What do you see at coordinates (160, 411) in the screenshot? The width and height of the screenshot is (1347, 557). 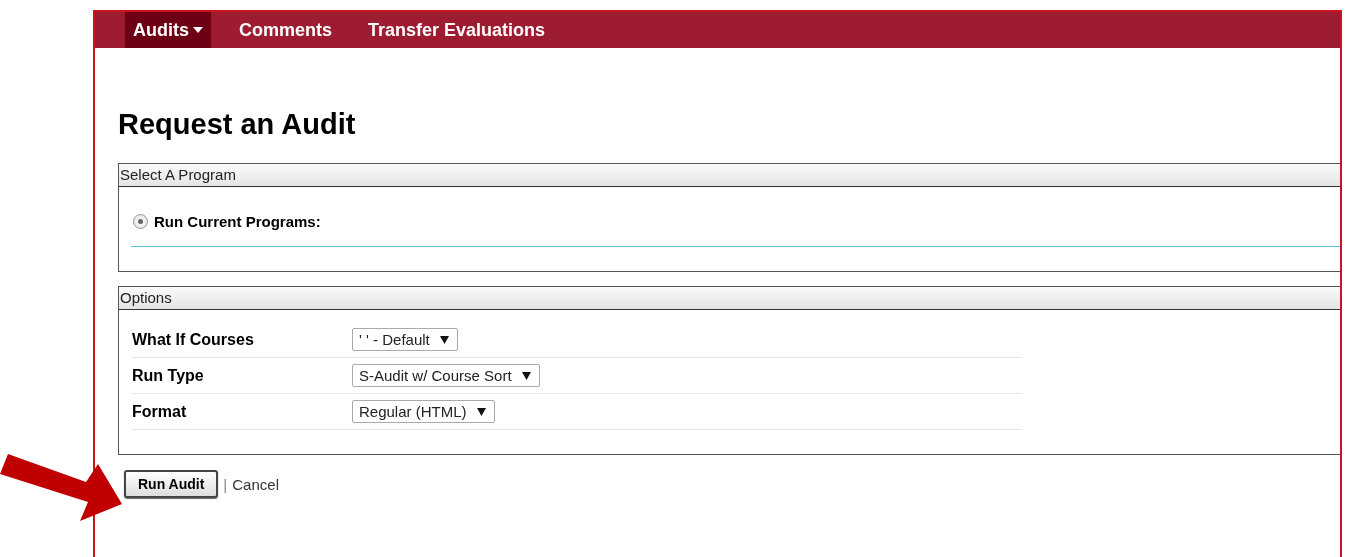 I see `field-label: Format` at bounding box center [160, 411].